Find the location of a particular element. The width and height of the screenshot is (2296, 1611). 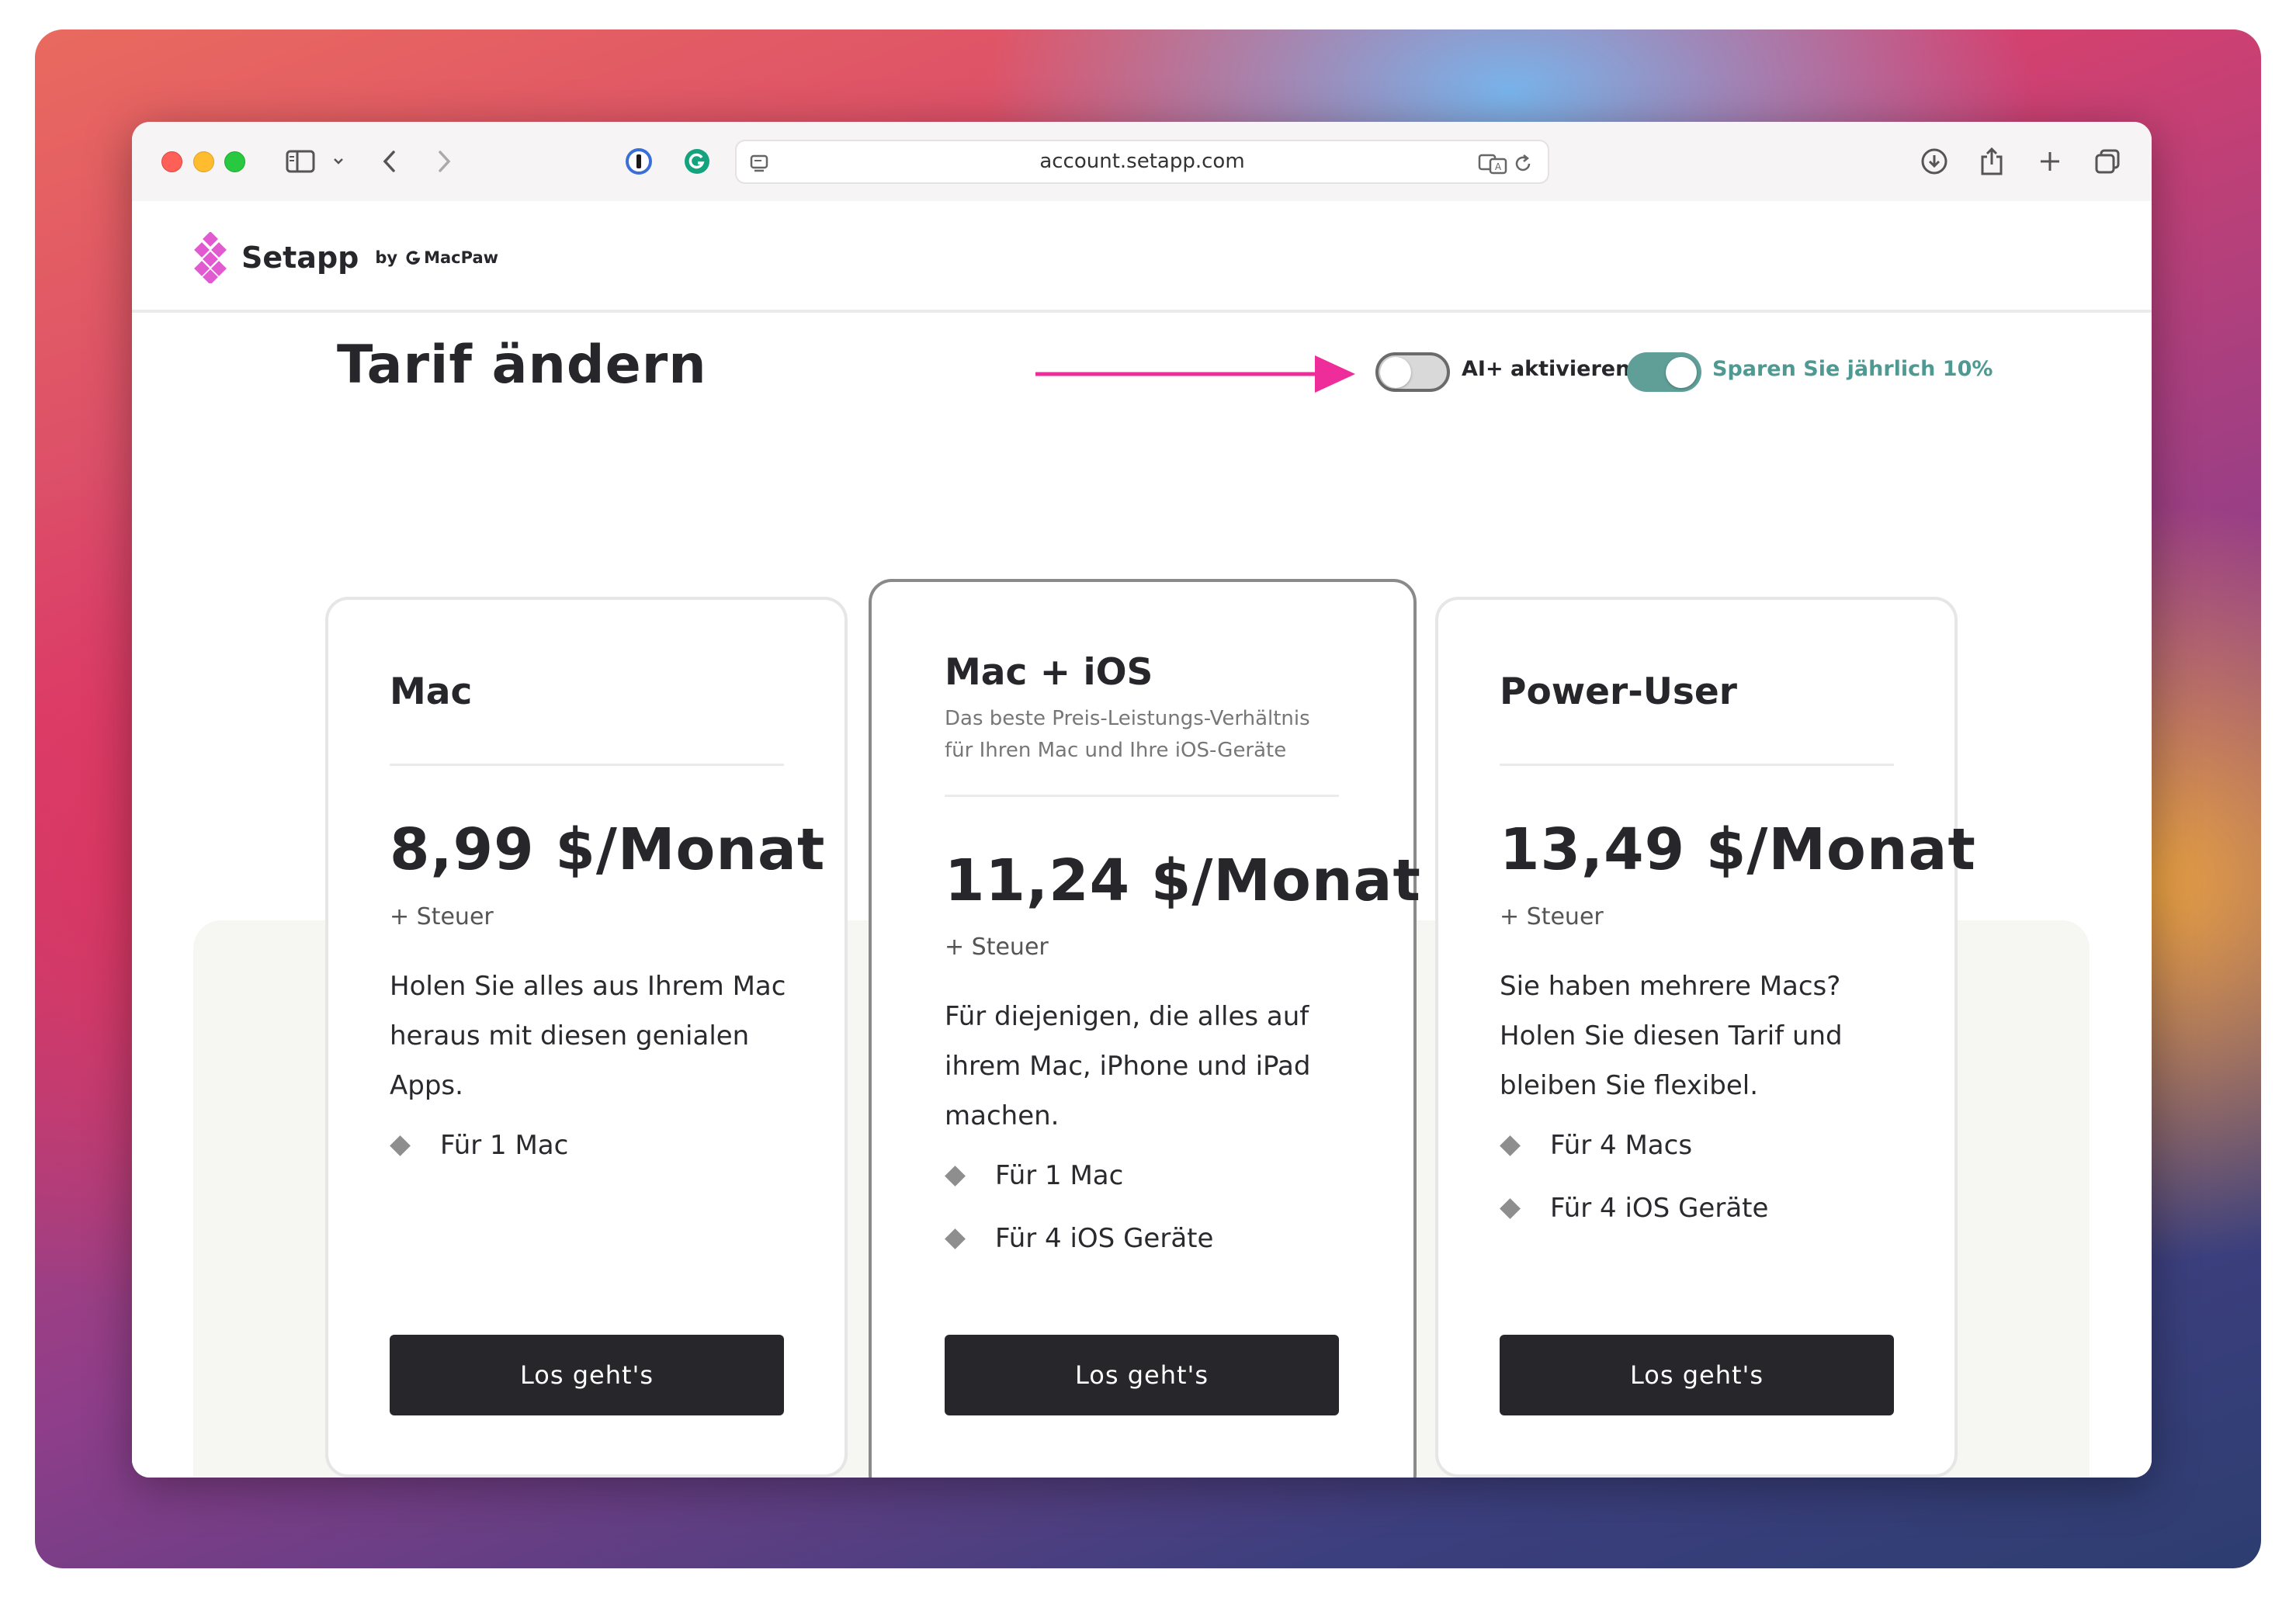

forward-icon is located at coordinates (444, 161).